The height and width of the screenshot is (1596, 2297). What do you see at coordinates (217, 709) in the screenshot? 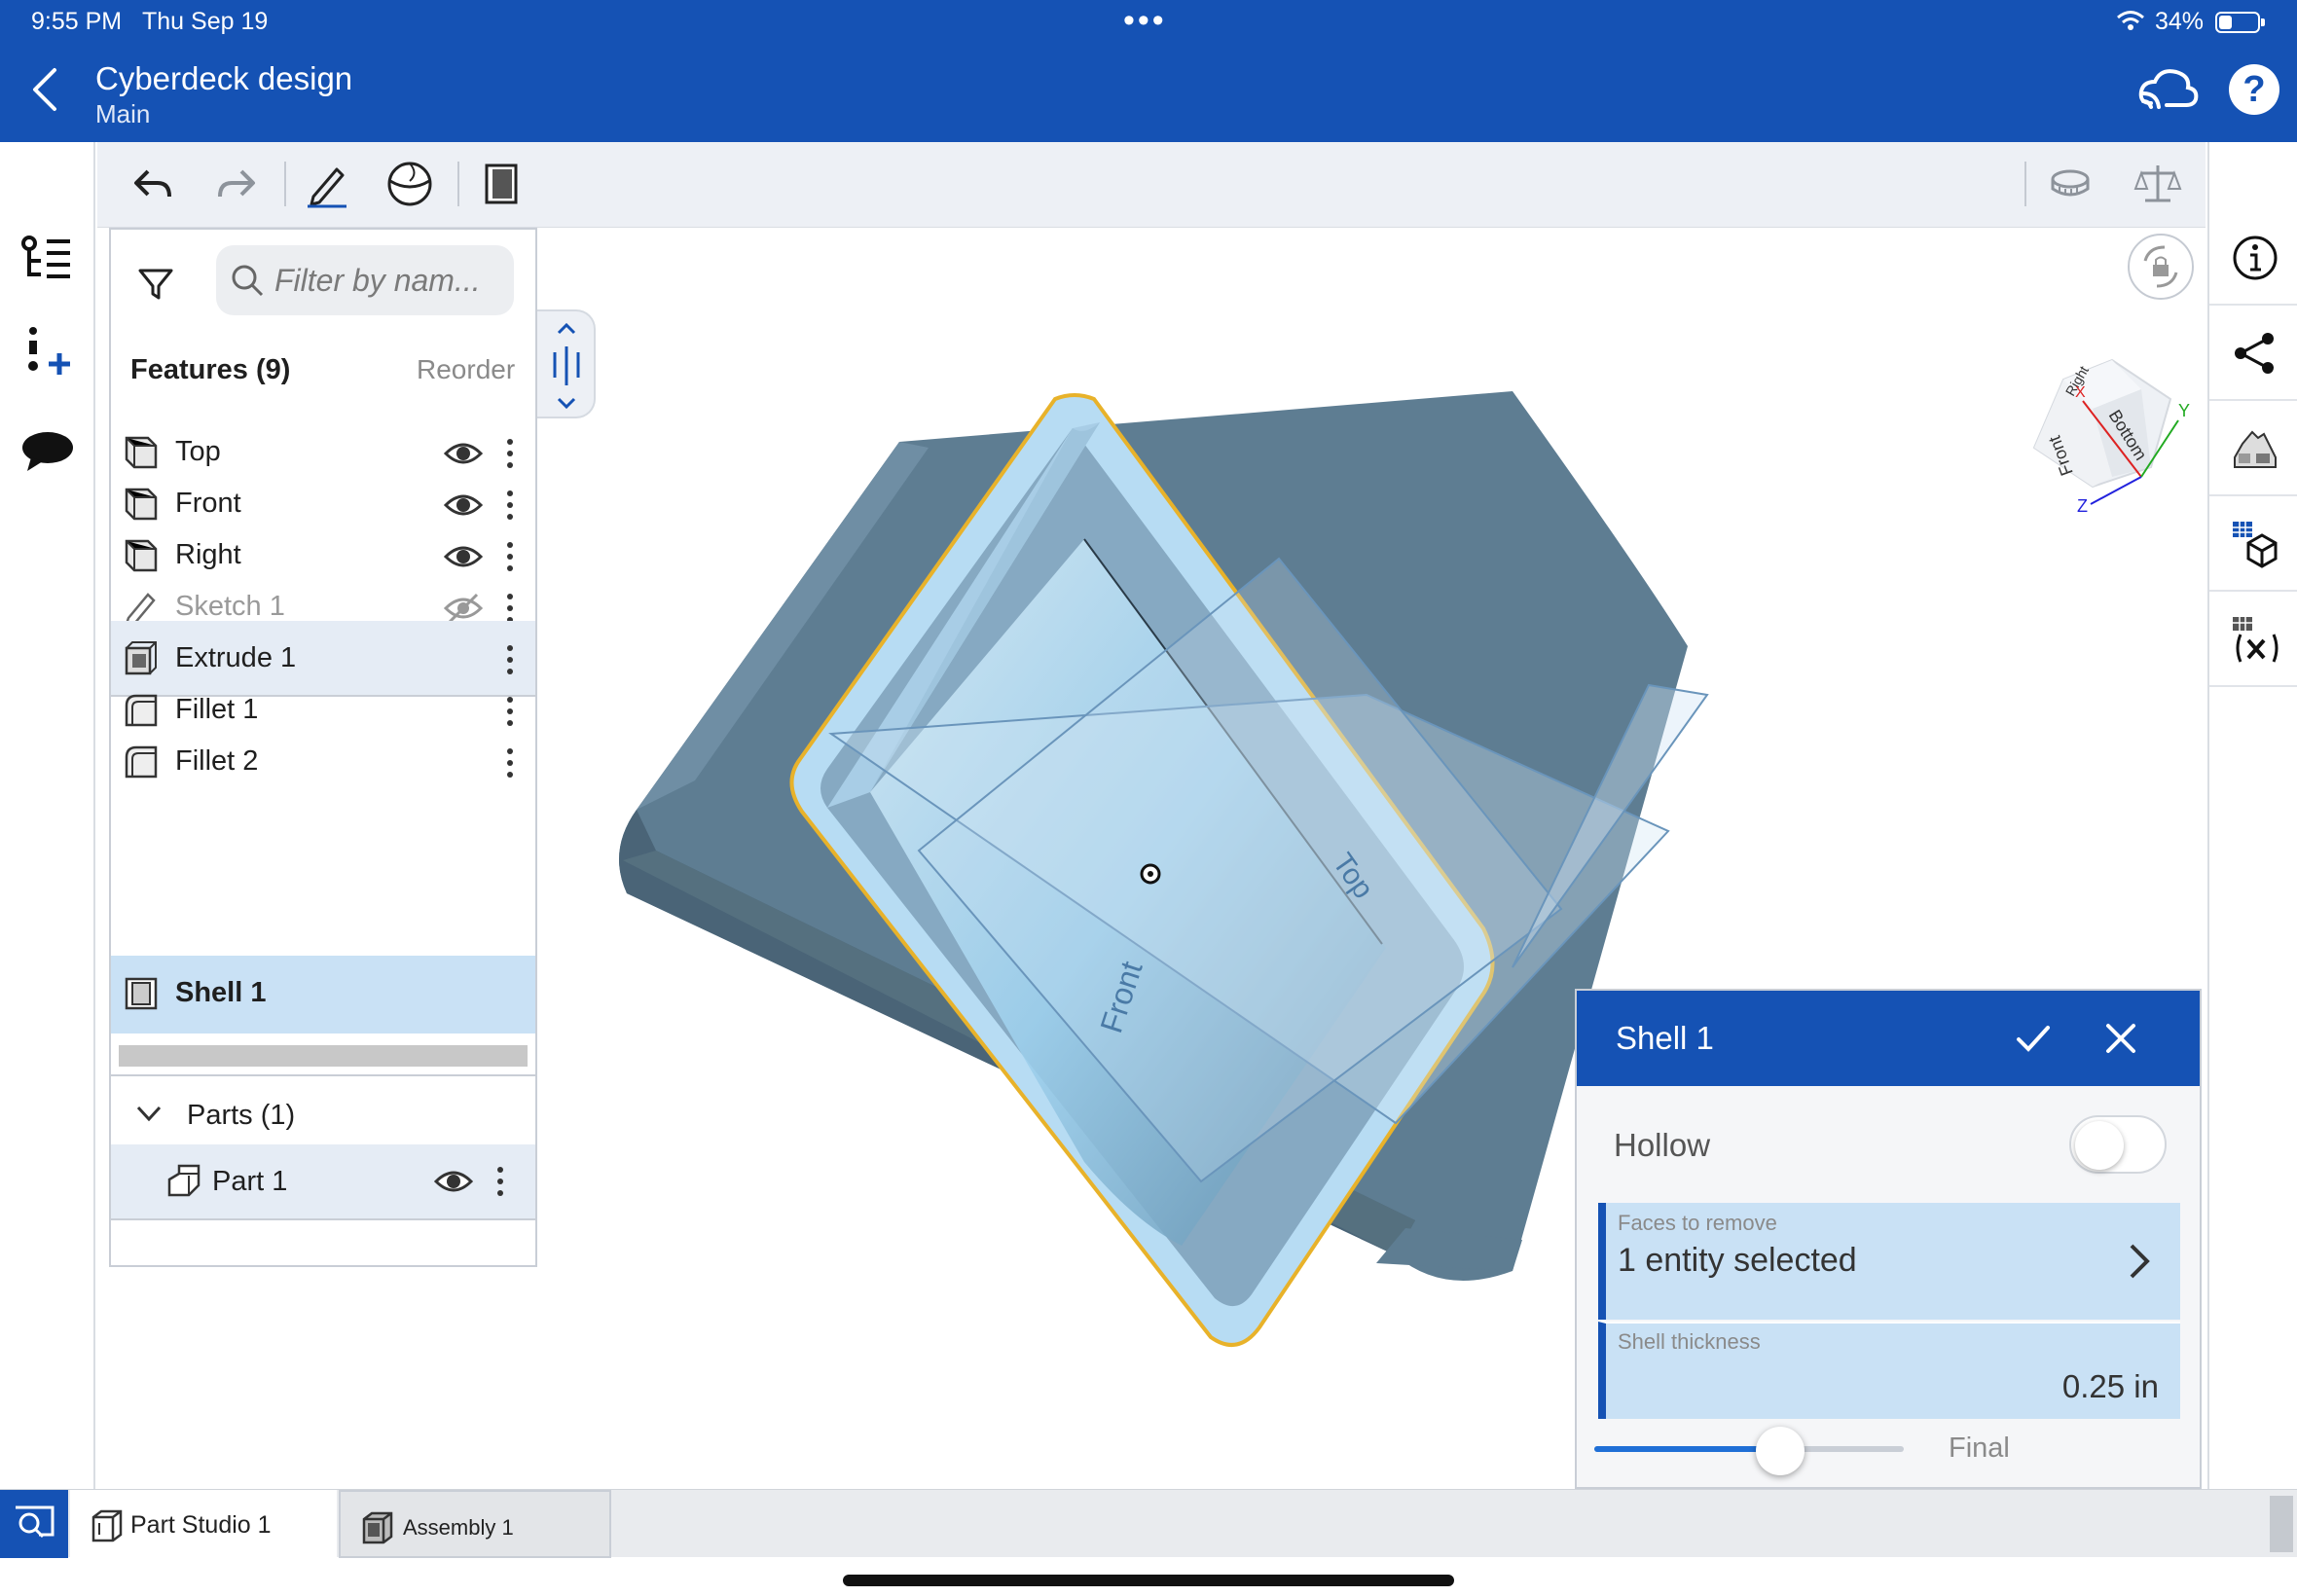
I see `feature-label: Fillet 1` at bounding box center [217, 709].